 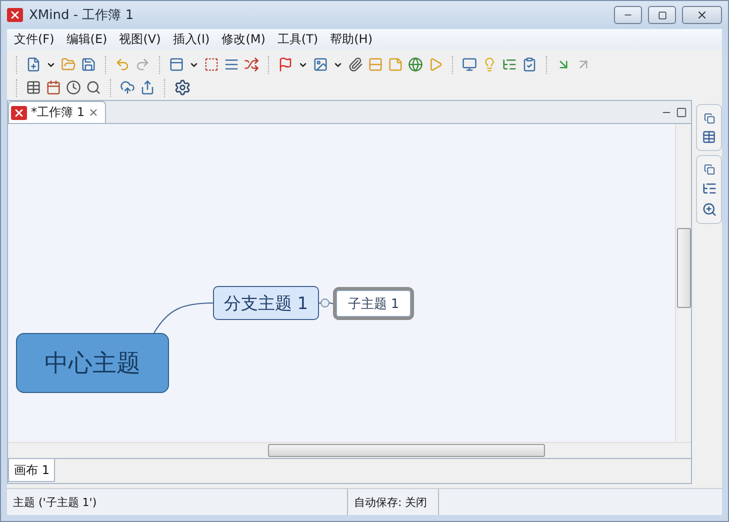 I want to click on menu-item: 帮助(H), so click(x=351, y=39).